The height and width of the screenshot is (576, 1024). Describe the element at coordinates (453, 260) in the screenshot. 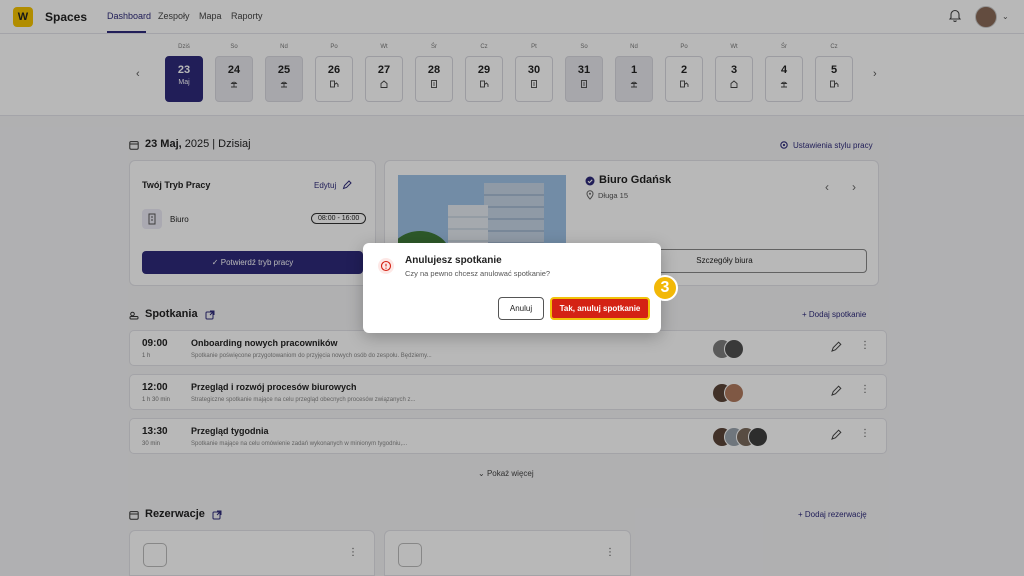

I see `dialog-title: Anulujesz spotkanie` at that location.